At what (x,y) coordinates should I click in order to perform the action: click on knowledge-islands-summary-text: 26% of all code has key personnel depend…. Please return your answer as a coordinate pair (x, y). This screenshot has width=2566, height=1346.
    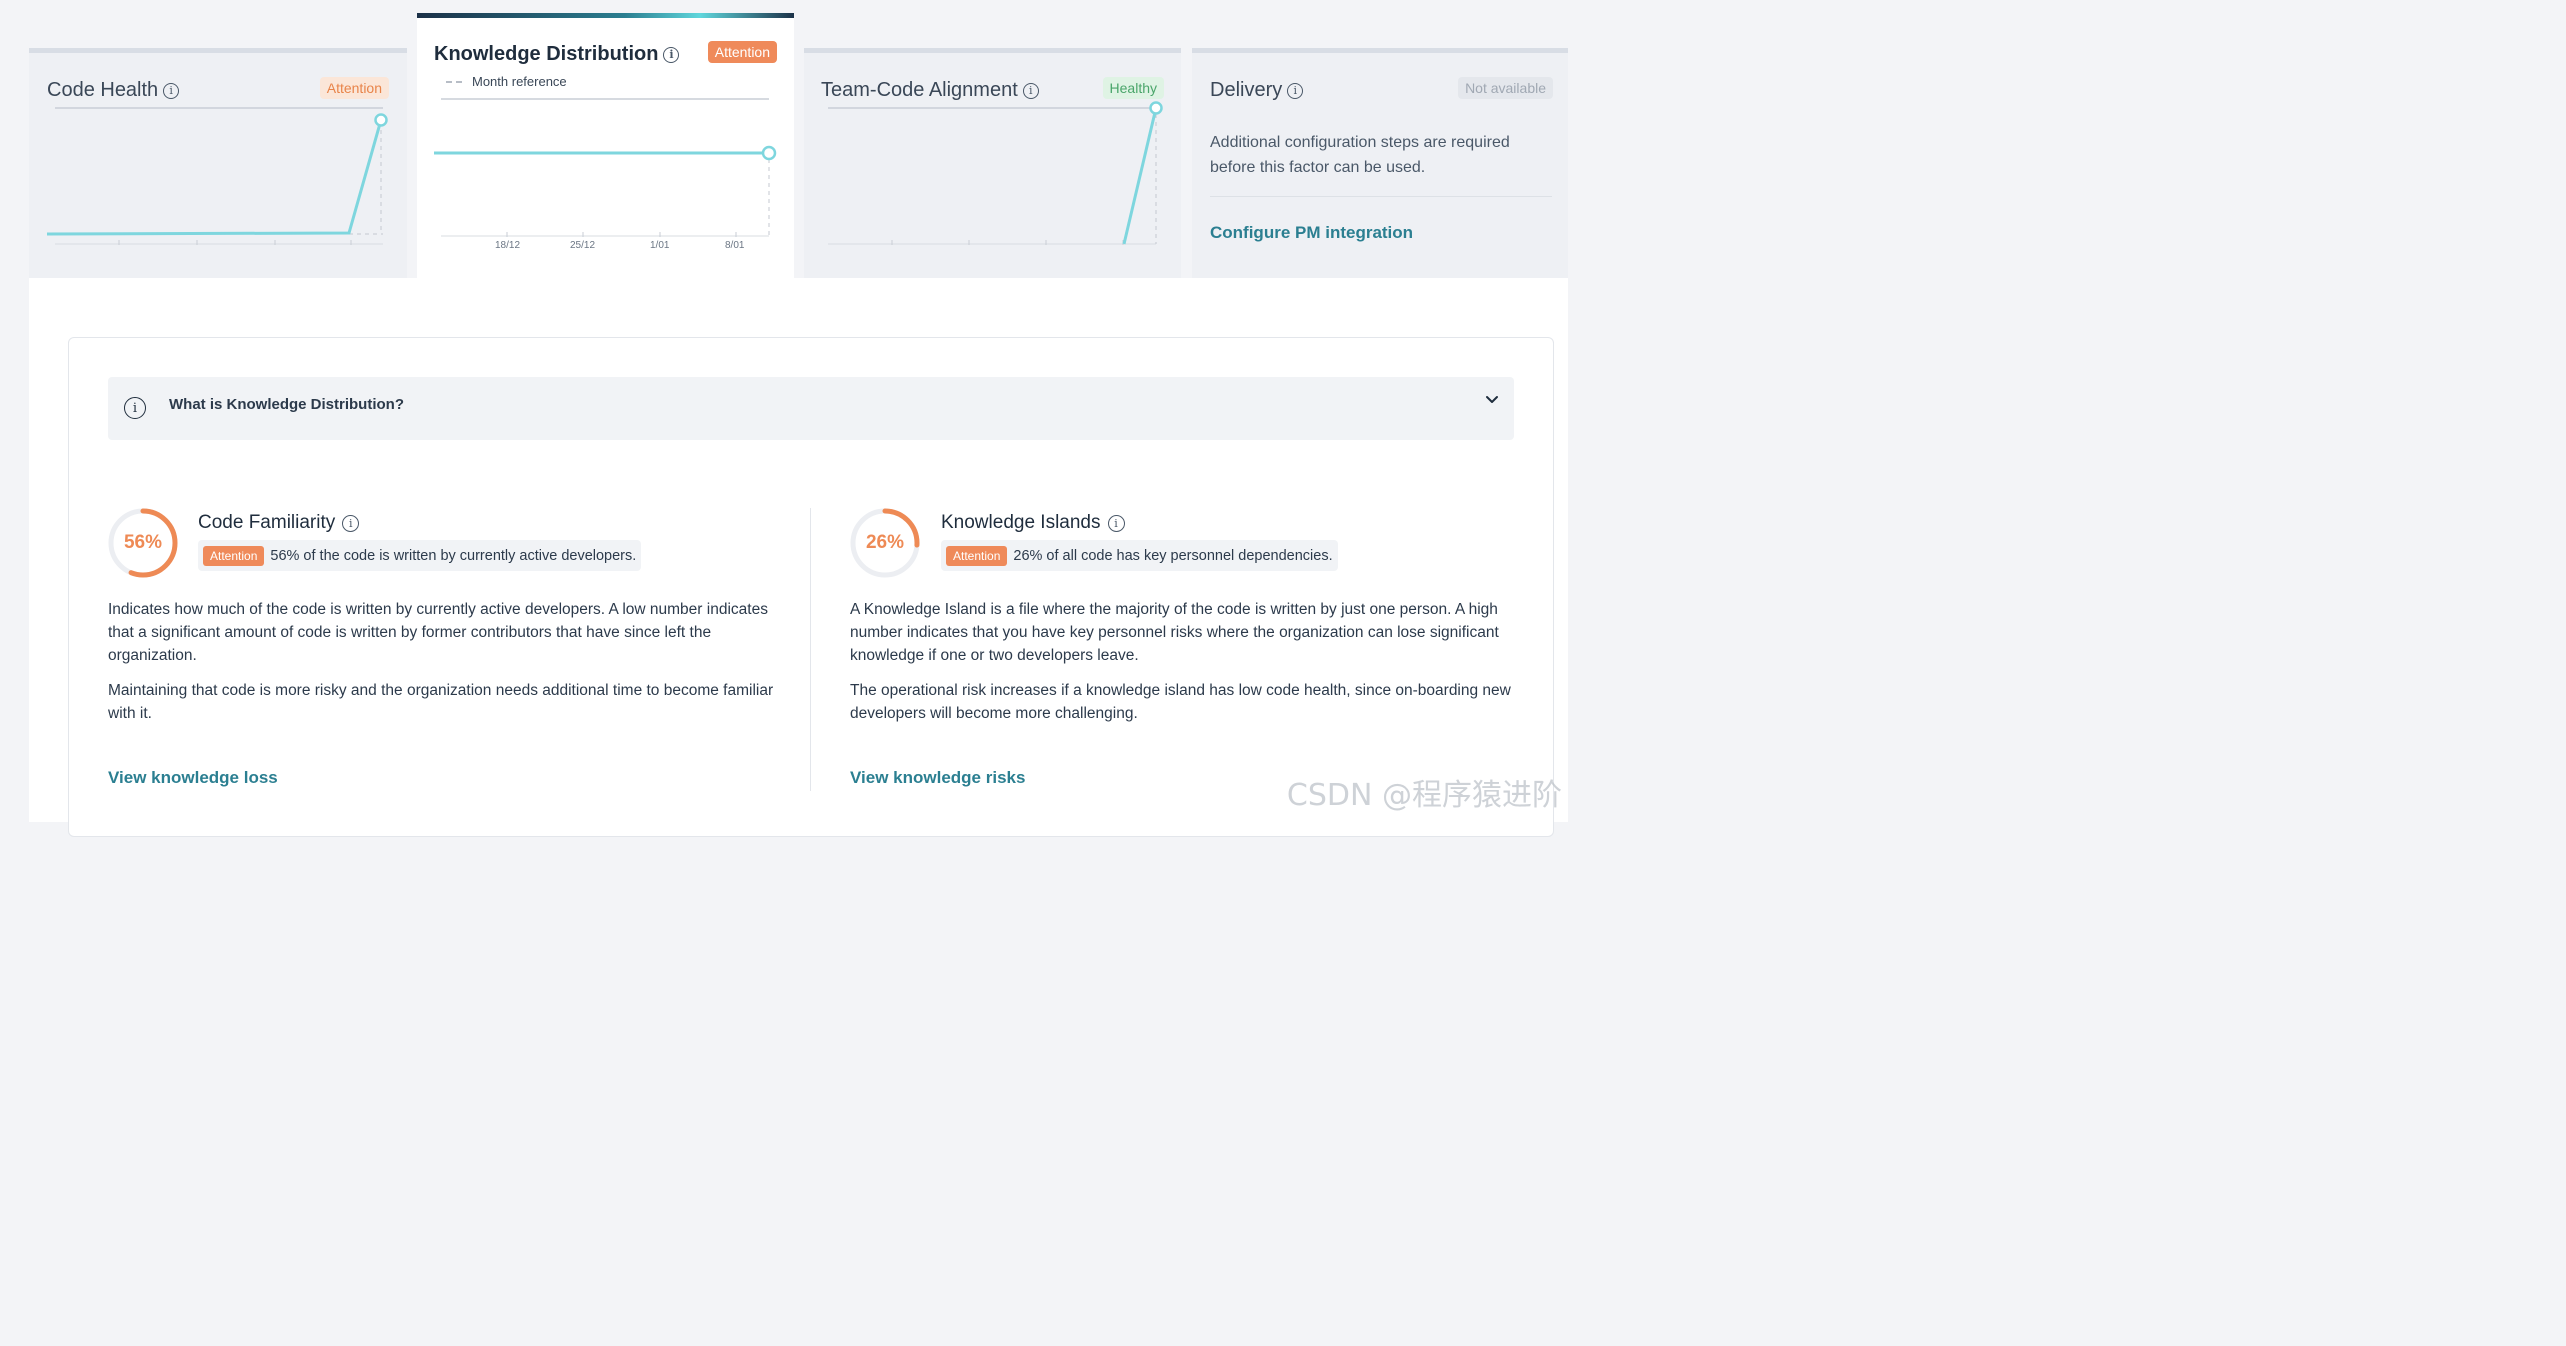
    Looking at the image, I should click on (1173, 555).